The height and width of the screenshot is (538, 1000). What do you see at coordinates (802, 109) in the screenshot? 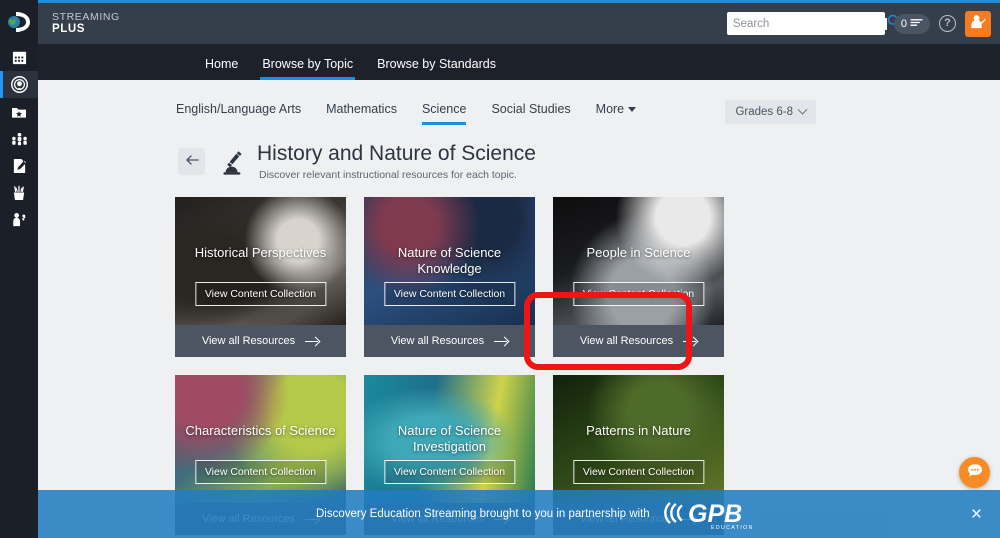
I see `chevron-down-icon` at bounding box center [802, 109].